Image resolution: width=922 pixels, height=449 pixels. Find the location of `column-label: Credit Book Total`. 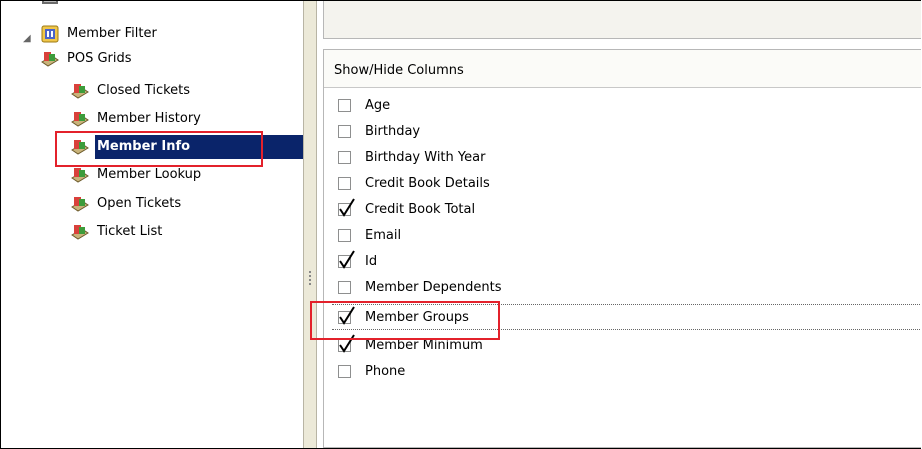

column-label: Credit Book Total is located at coordinates (420, 209).